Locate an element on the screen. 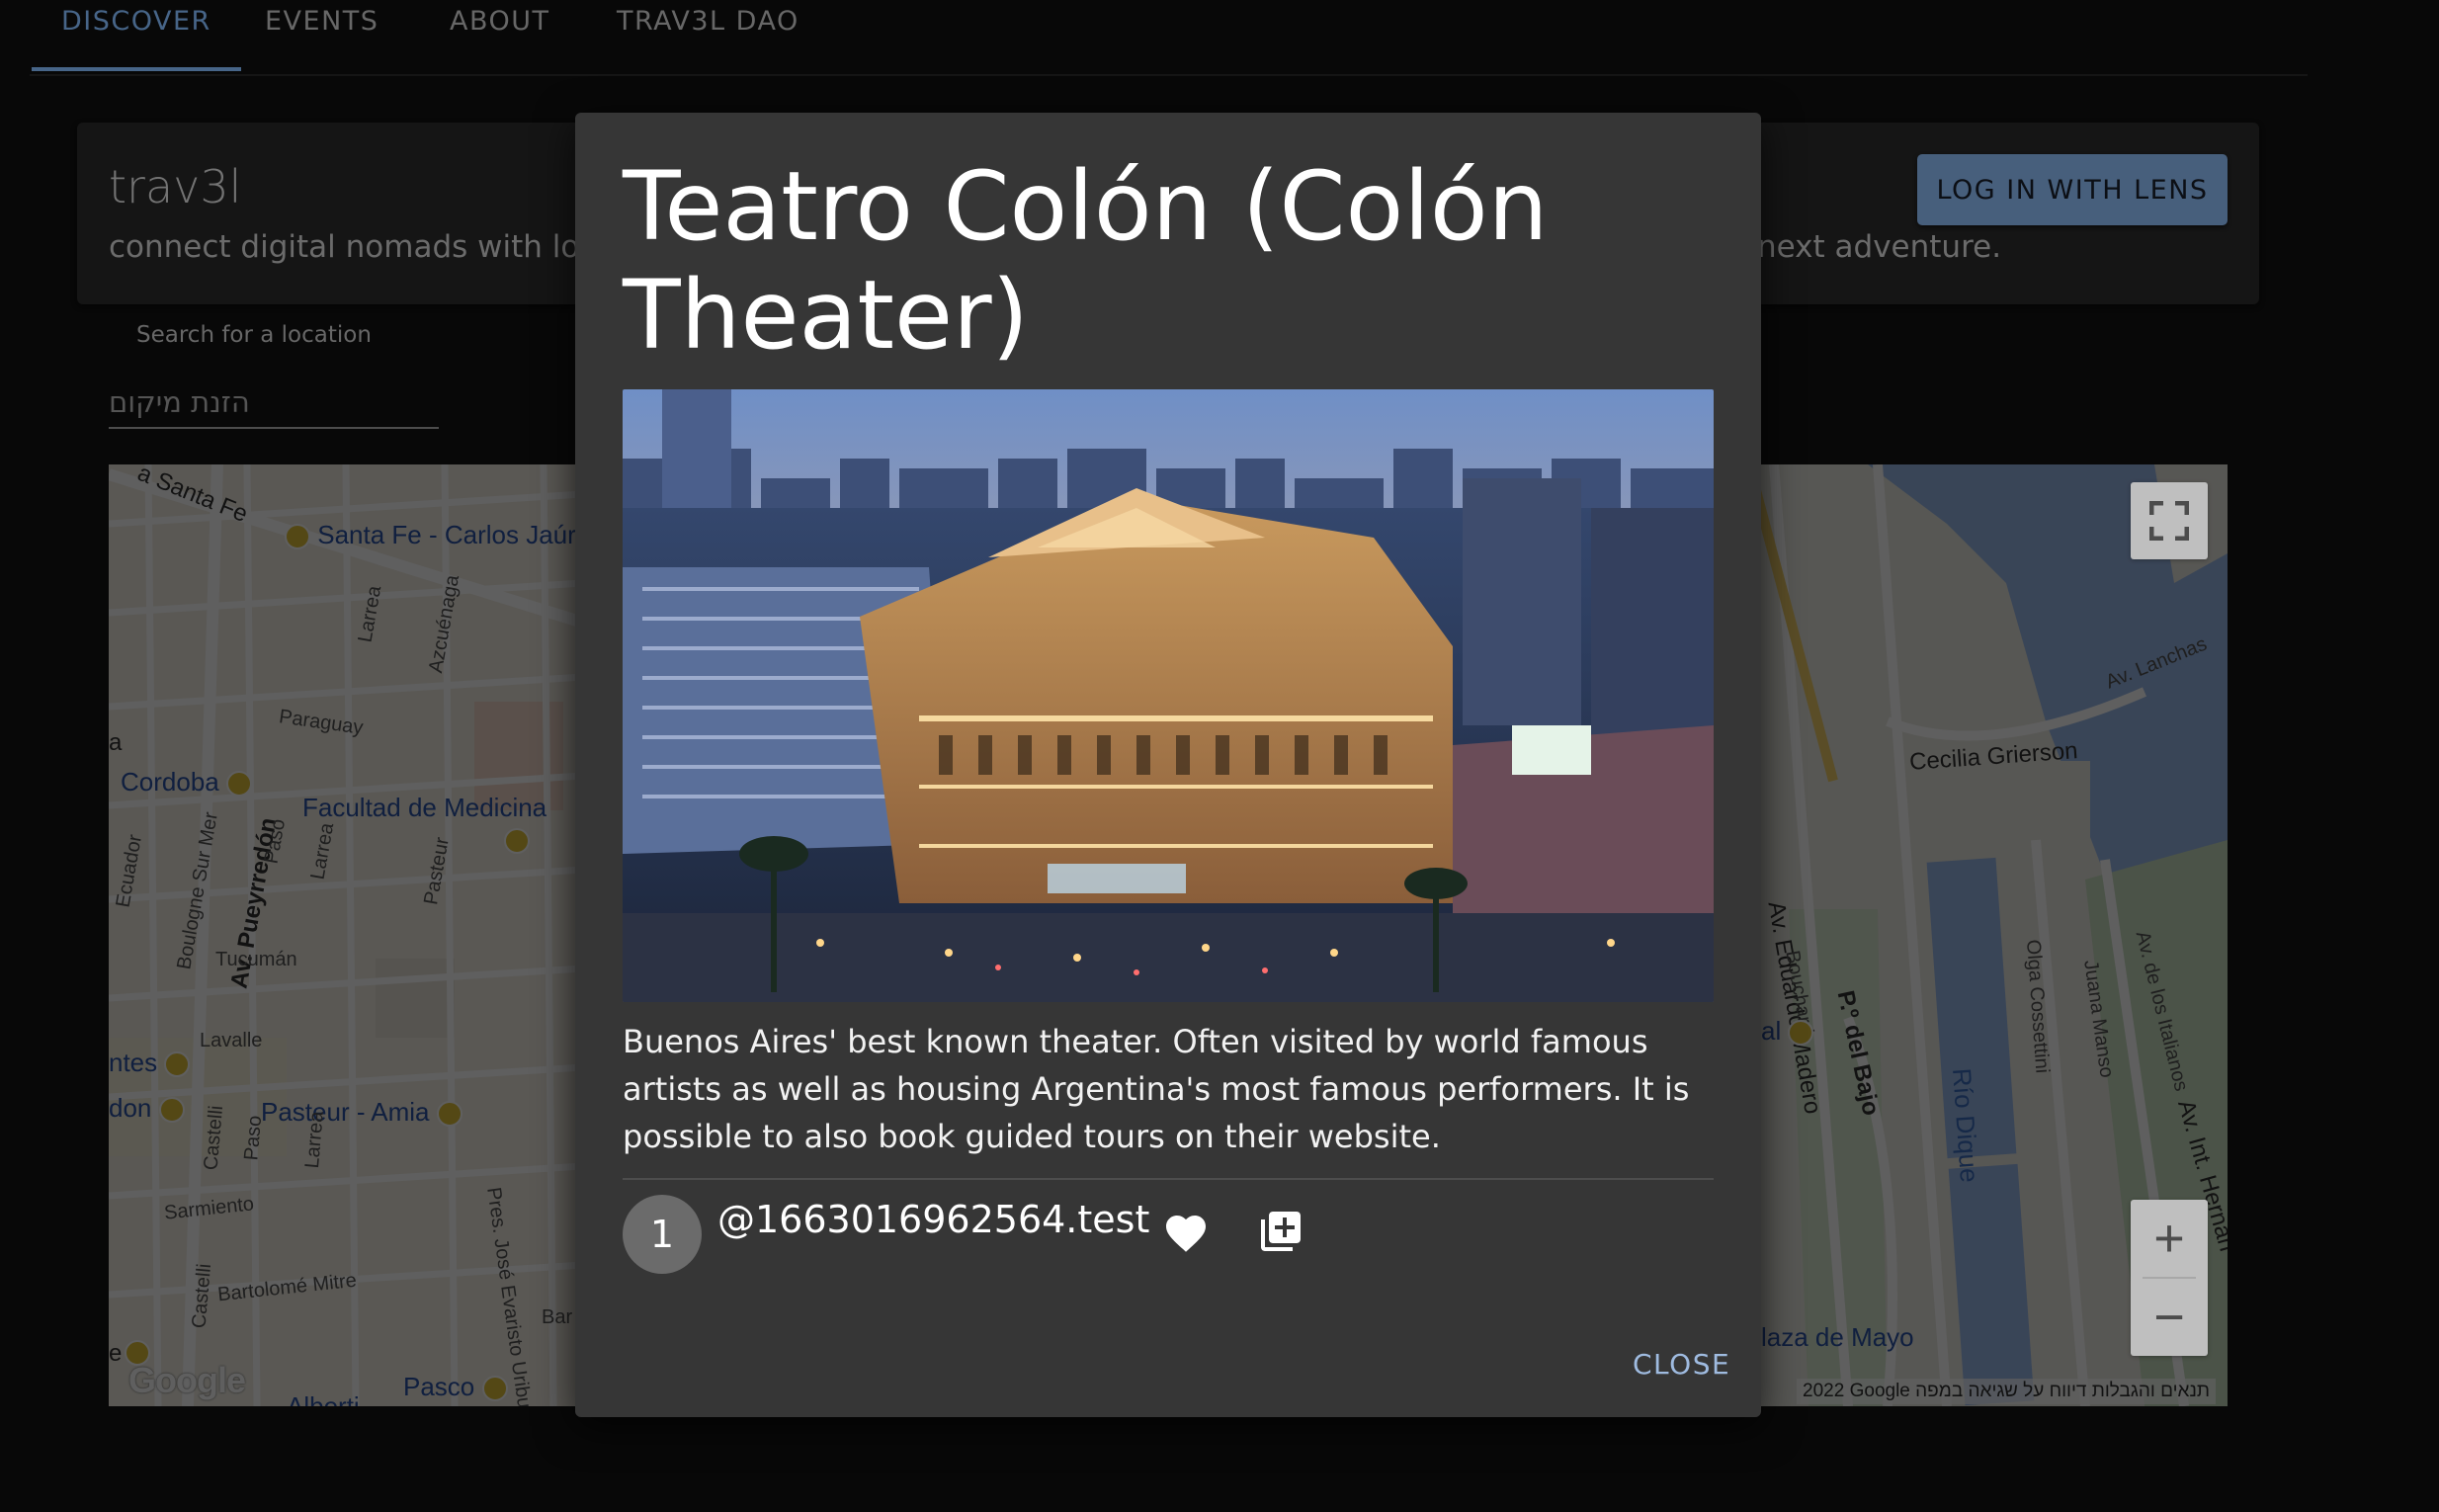 This screenshot has width=2439, height=1512. map-label: Cordoba is located at coordinates (170, 782).